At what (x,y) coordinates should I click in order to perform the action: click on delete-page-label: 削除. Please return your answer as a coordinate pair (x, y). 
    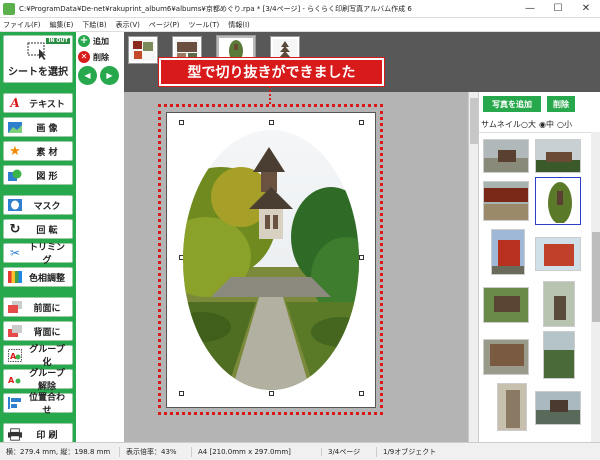
    Looking at the image, I should click on (101, 57).